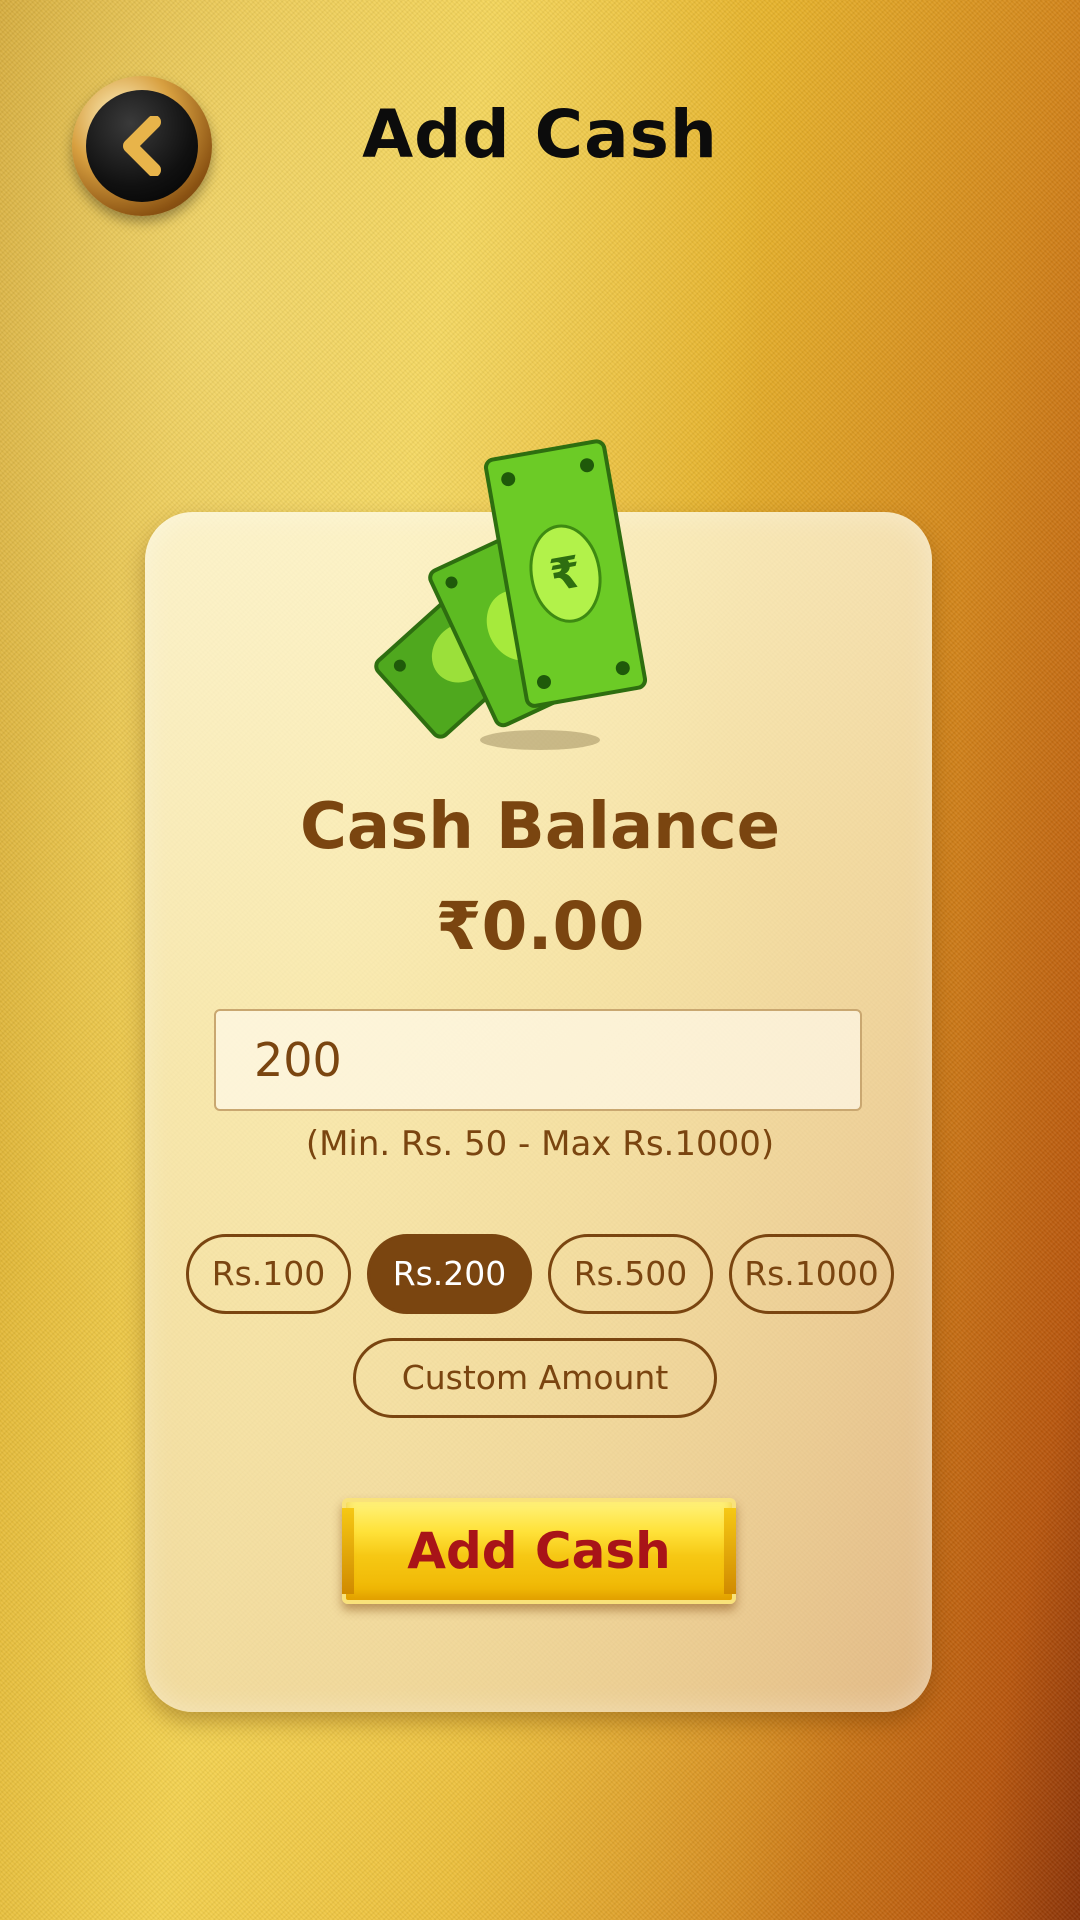 The height and width of the screenshot is (1920, 1080). I want to click on custom-amount-button: Custom Amount, so click(535, 1378).